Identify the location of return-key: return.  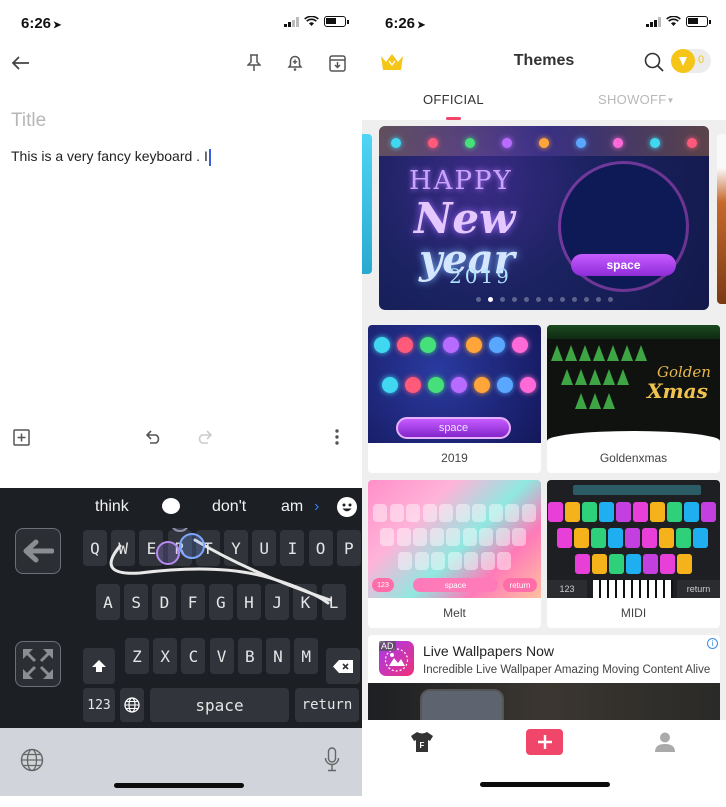
(327, 705).